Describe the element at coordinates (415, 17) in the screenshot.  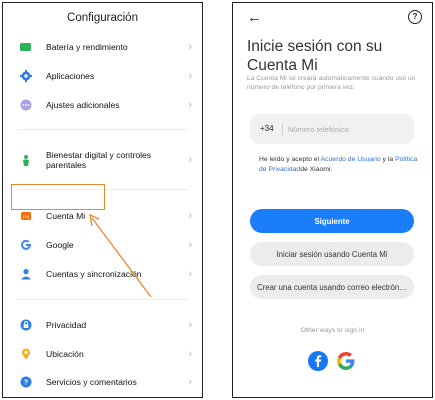
I see `help-icon: ?` at that location.